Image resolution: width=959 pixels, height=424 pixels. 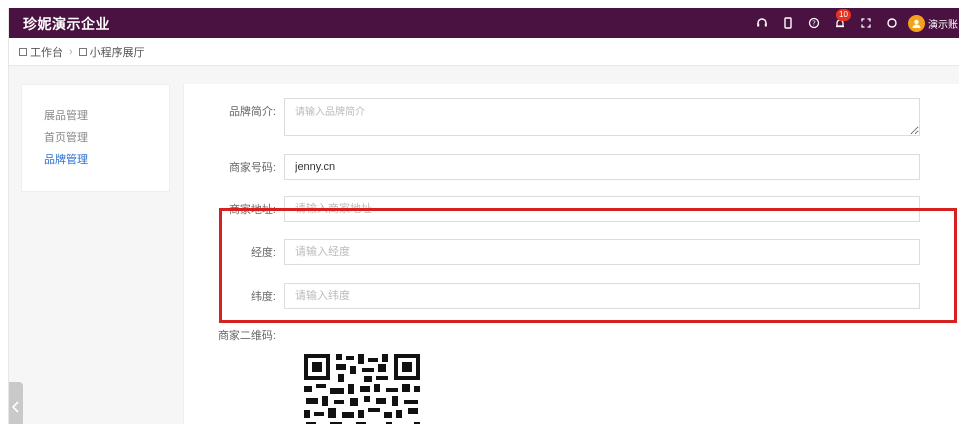 I want to click on header-toolbar: ? 10 演示账, so click(x=852, y=23).